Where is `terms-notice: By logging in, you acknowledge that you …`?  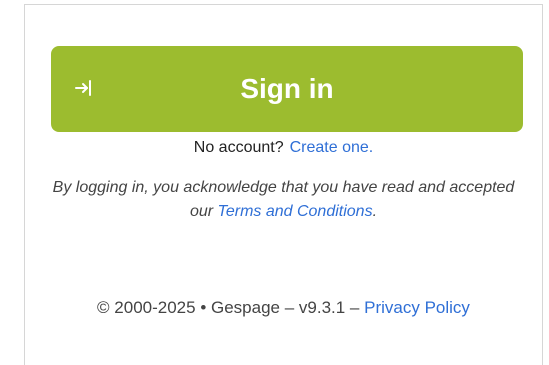
terms-notice: By logging in, you acknowledge that you … is located at coordinates (283, 200).